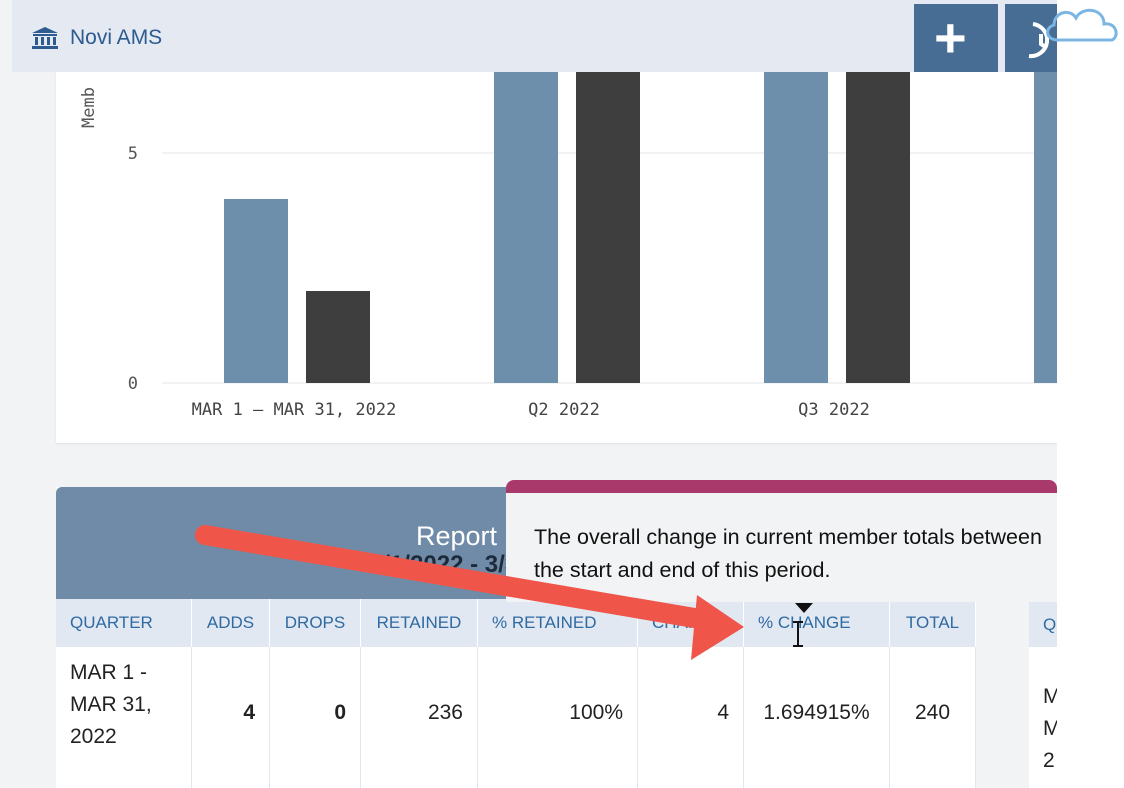 The width and height of the screenshot is (1124, 788). What do you see at coordinates (469, 592) in the screenshot?
I see `annotation-arrow-icon` at bounding box center [469, 592].